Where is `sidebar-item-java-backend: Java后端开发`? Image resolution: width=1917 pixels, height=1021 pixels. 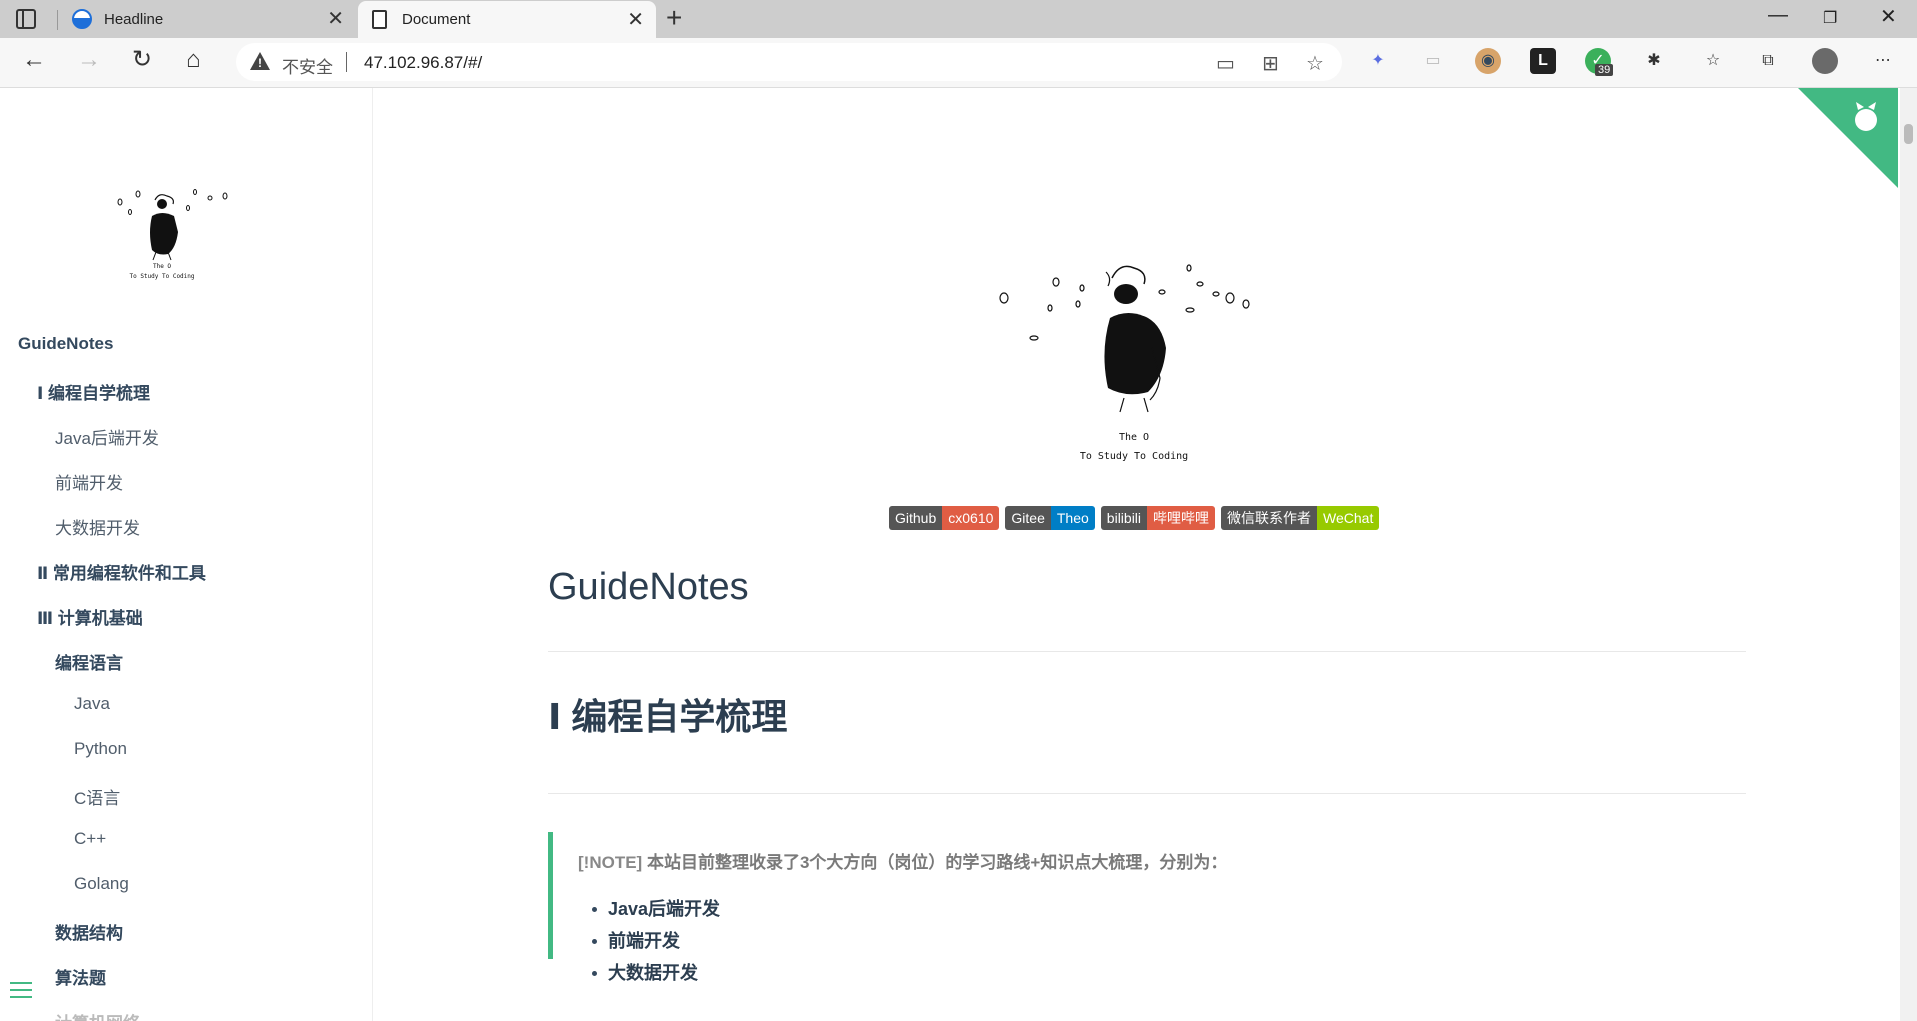 sidebar-item-java-backend: Java后端开发 is located at coordinates (107, 436).